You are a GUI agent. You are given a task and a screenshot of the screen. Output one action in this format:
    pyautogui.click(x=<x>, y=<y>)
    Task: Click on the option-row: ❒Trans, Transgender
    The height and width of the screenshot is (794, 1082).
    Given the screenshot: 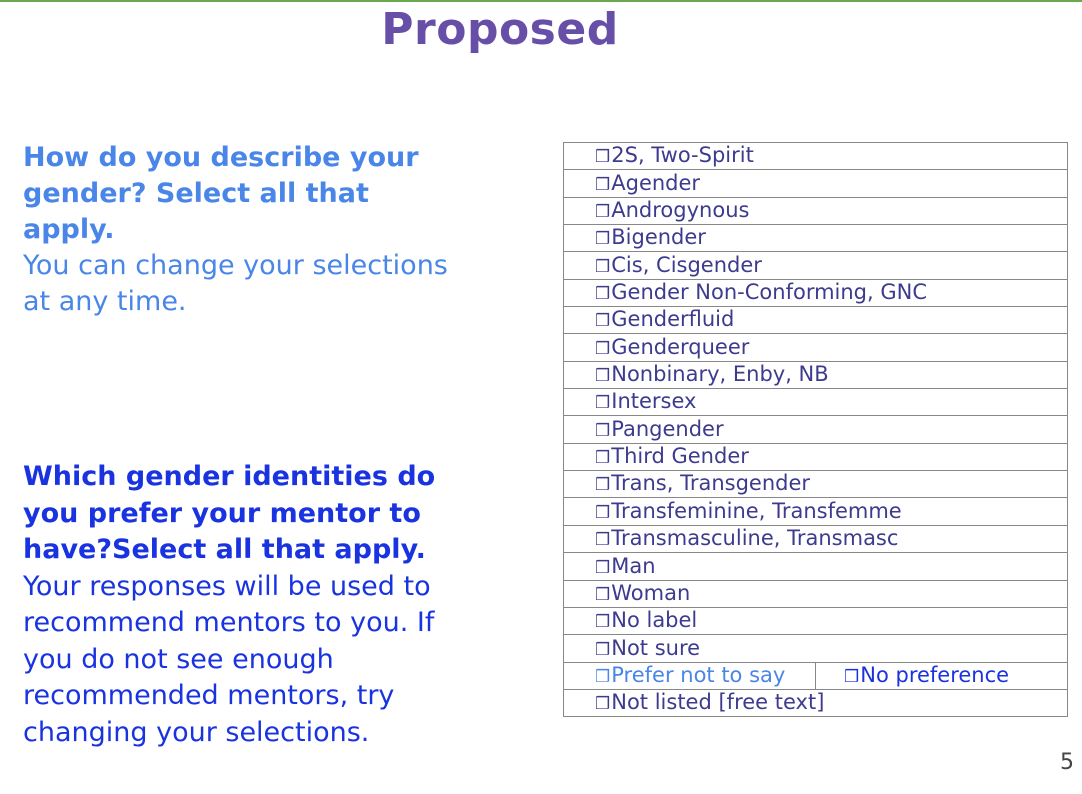 What is the action you would take?
    pyautogui.click(x=815, y=484)
    